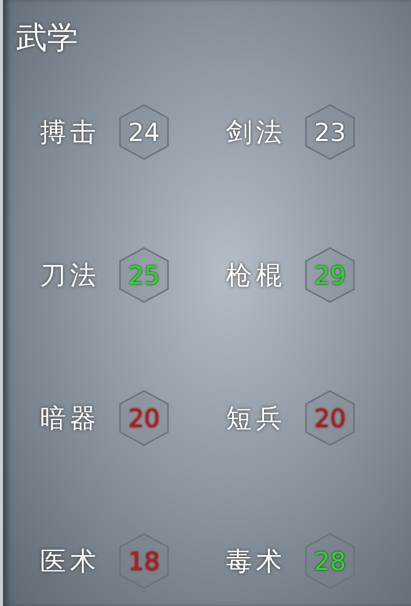  I want to click on skill-value: 29, so click(330, 275).